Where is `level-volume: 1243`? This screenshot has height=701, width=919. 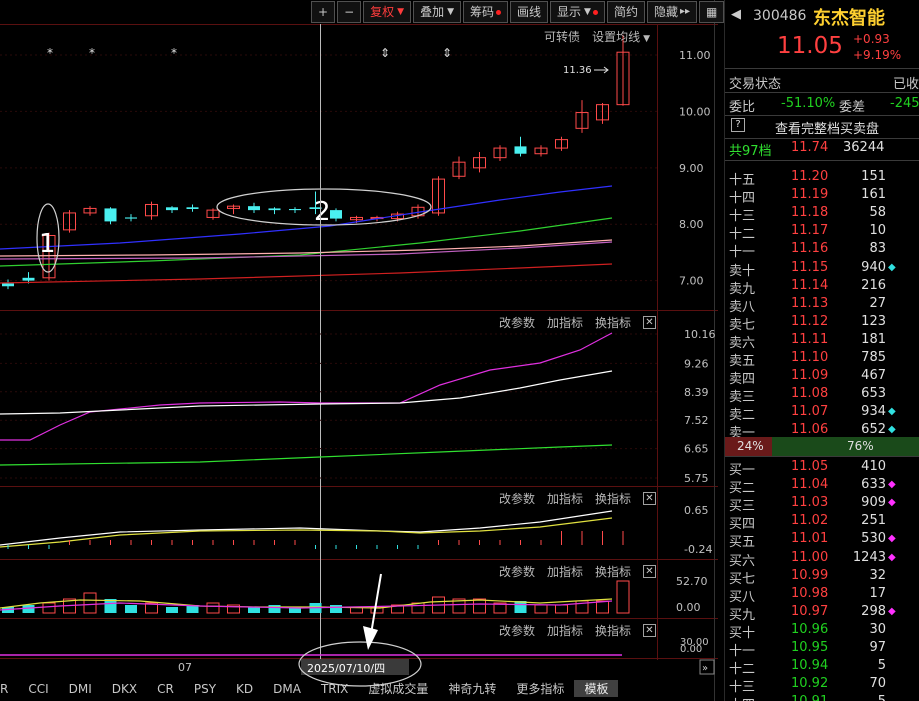
level-volume: 1243 is located at coordinates (869, 557).